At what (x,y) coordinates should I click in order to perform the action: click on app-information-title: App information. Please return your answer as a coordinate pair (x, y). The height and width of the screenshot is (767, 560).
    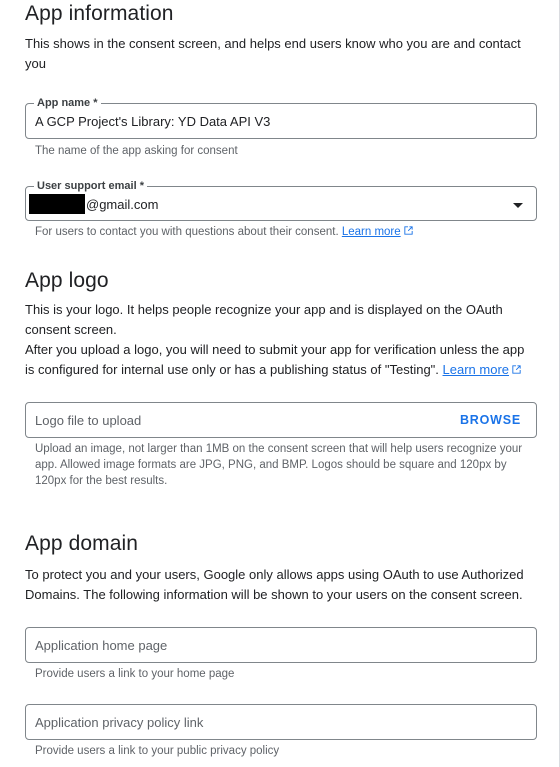
    Looking at the image, I should click on (99, 13).